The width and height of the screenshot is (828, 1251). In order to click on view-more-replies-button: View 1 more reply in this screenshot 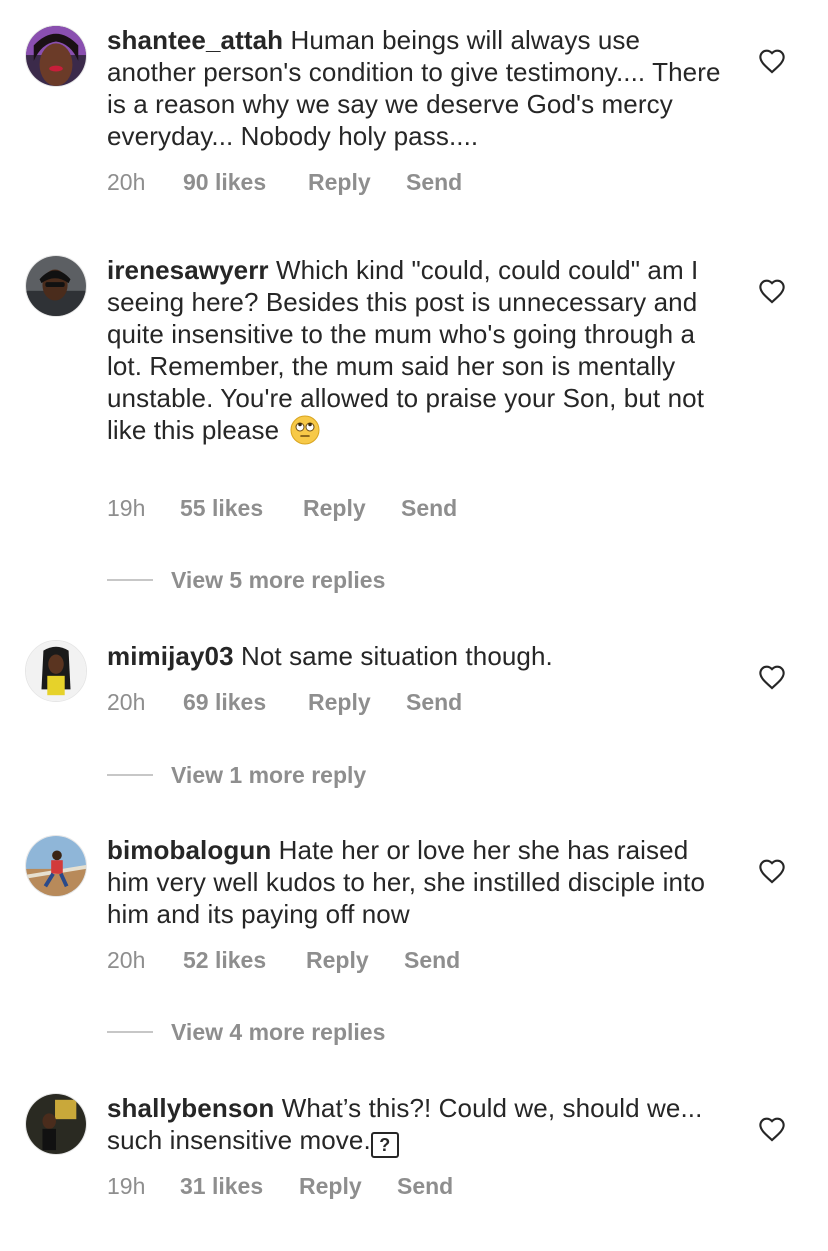, I will do `click(307, 775)`.